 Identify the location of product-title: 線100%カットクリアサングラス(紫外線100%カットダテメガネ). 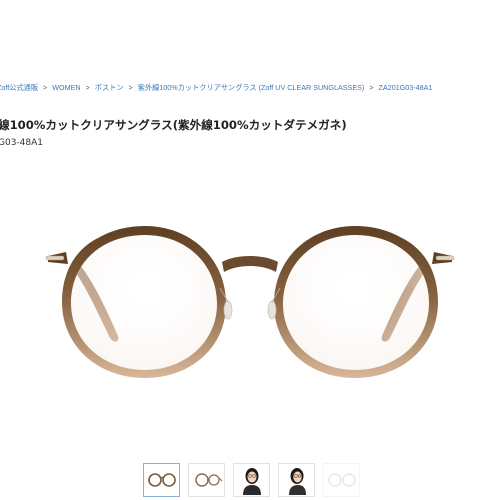
(173, 125).